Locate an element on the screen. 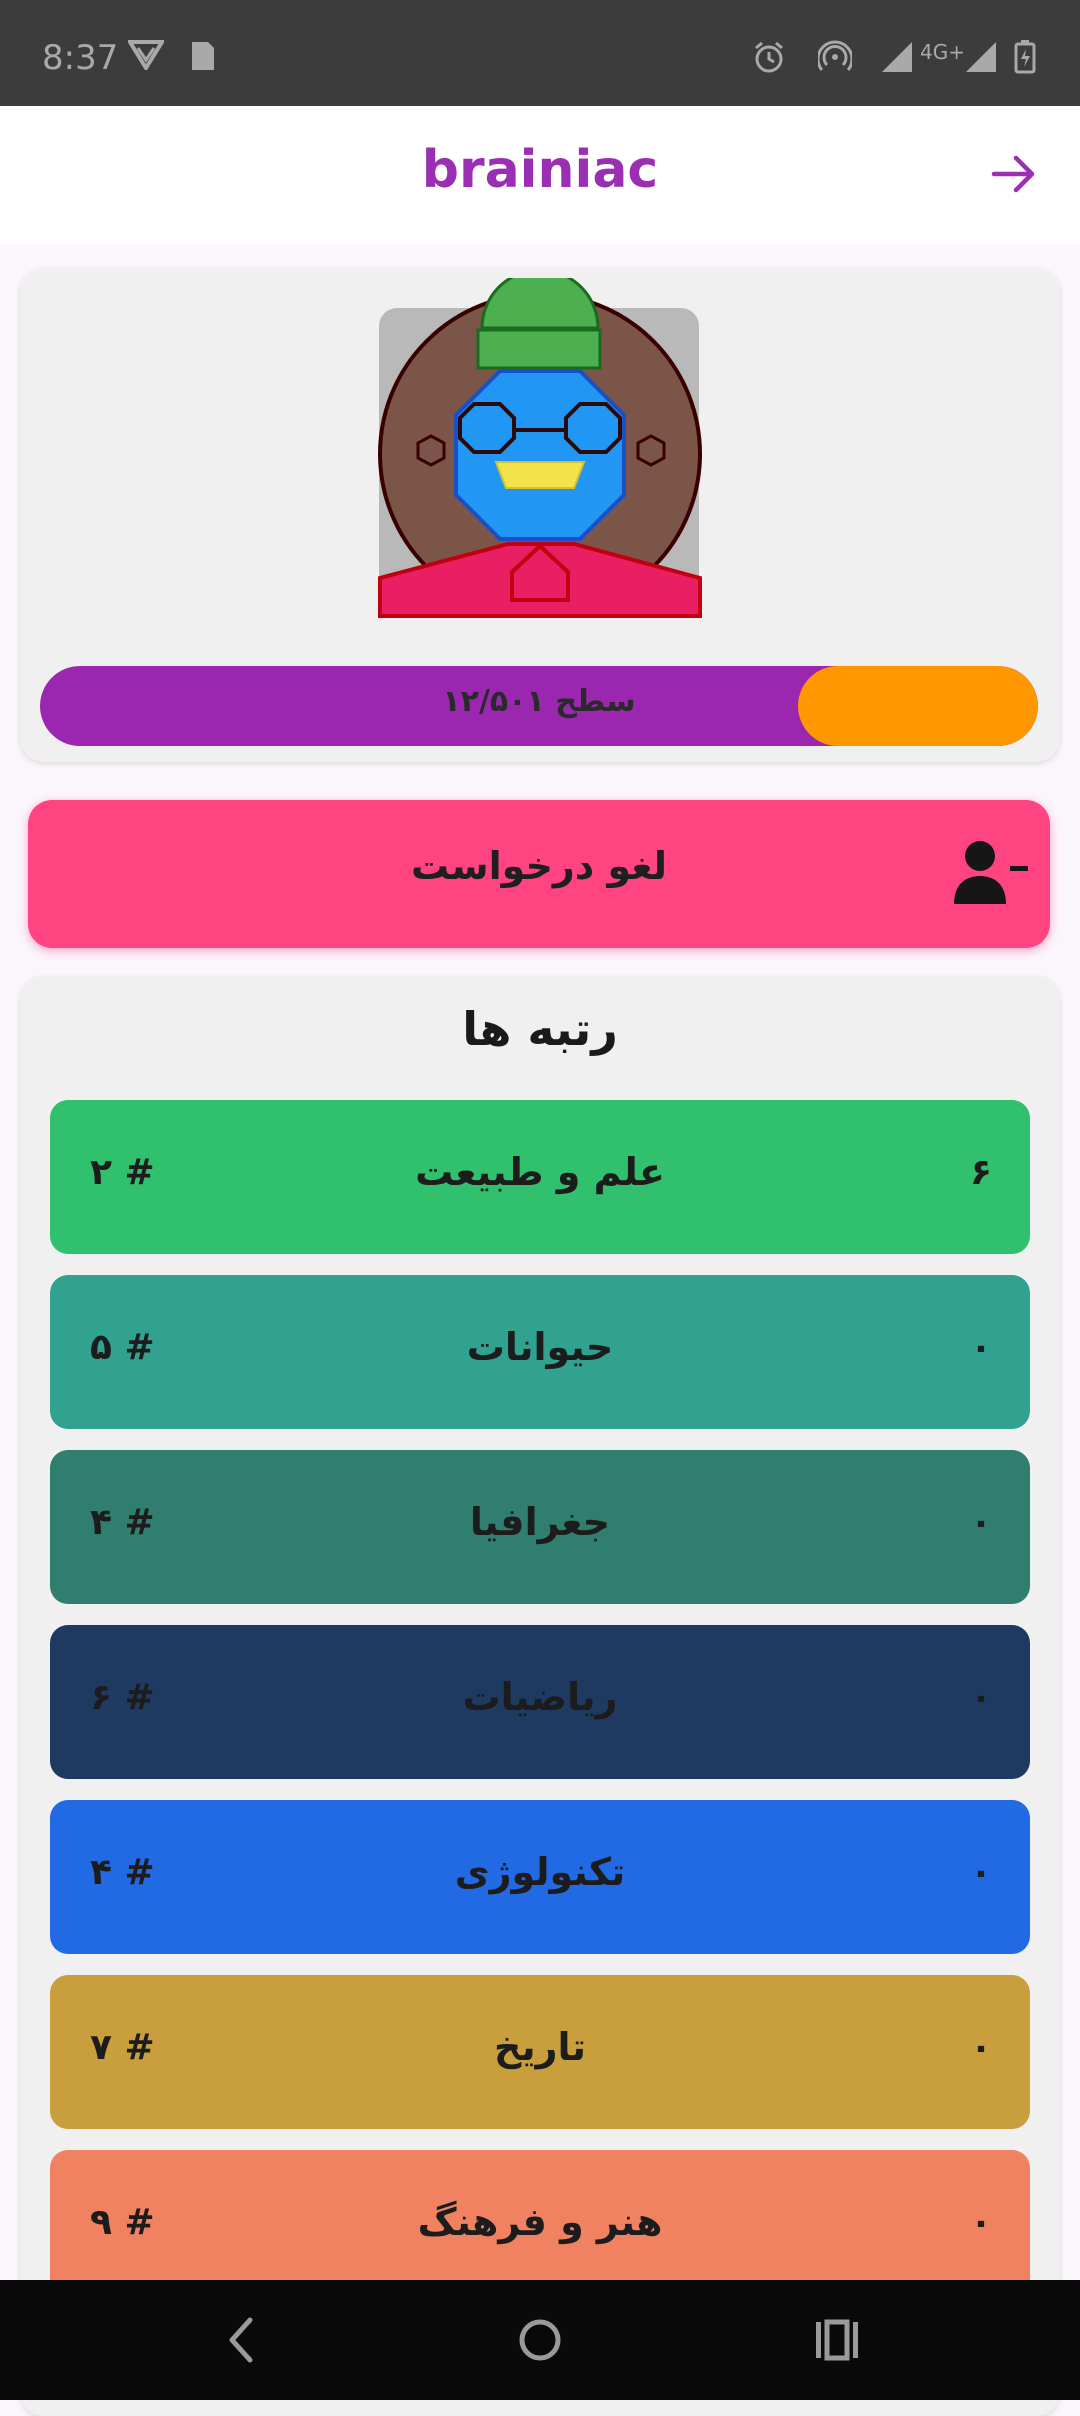 The height and width of the screenshot is (2416, 1080). battery-icon is located at coordinates (1025, 57).